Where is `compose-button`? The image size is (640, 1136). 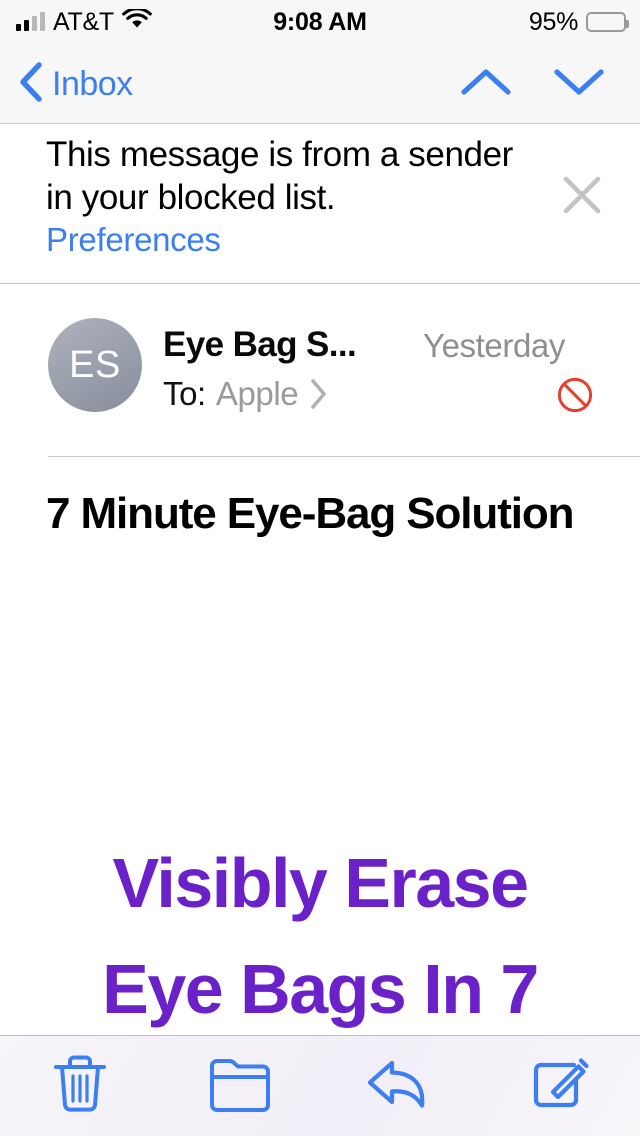 compose-button is located at coordinates (560, 1086).